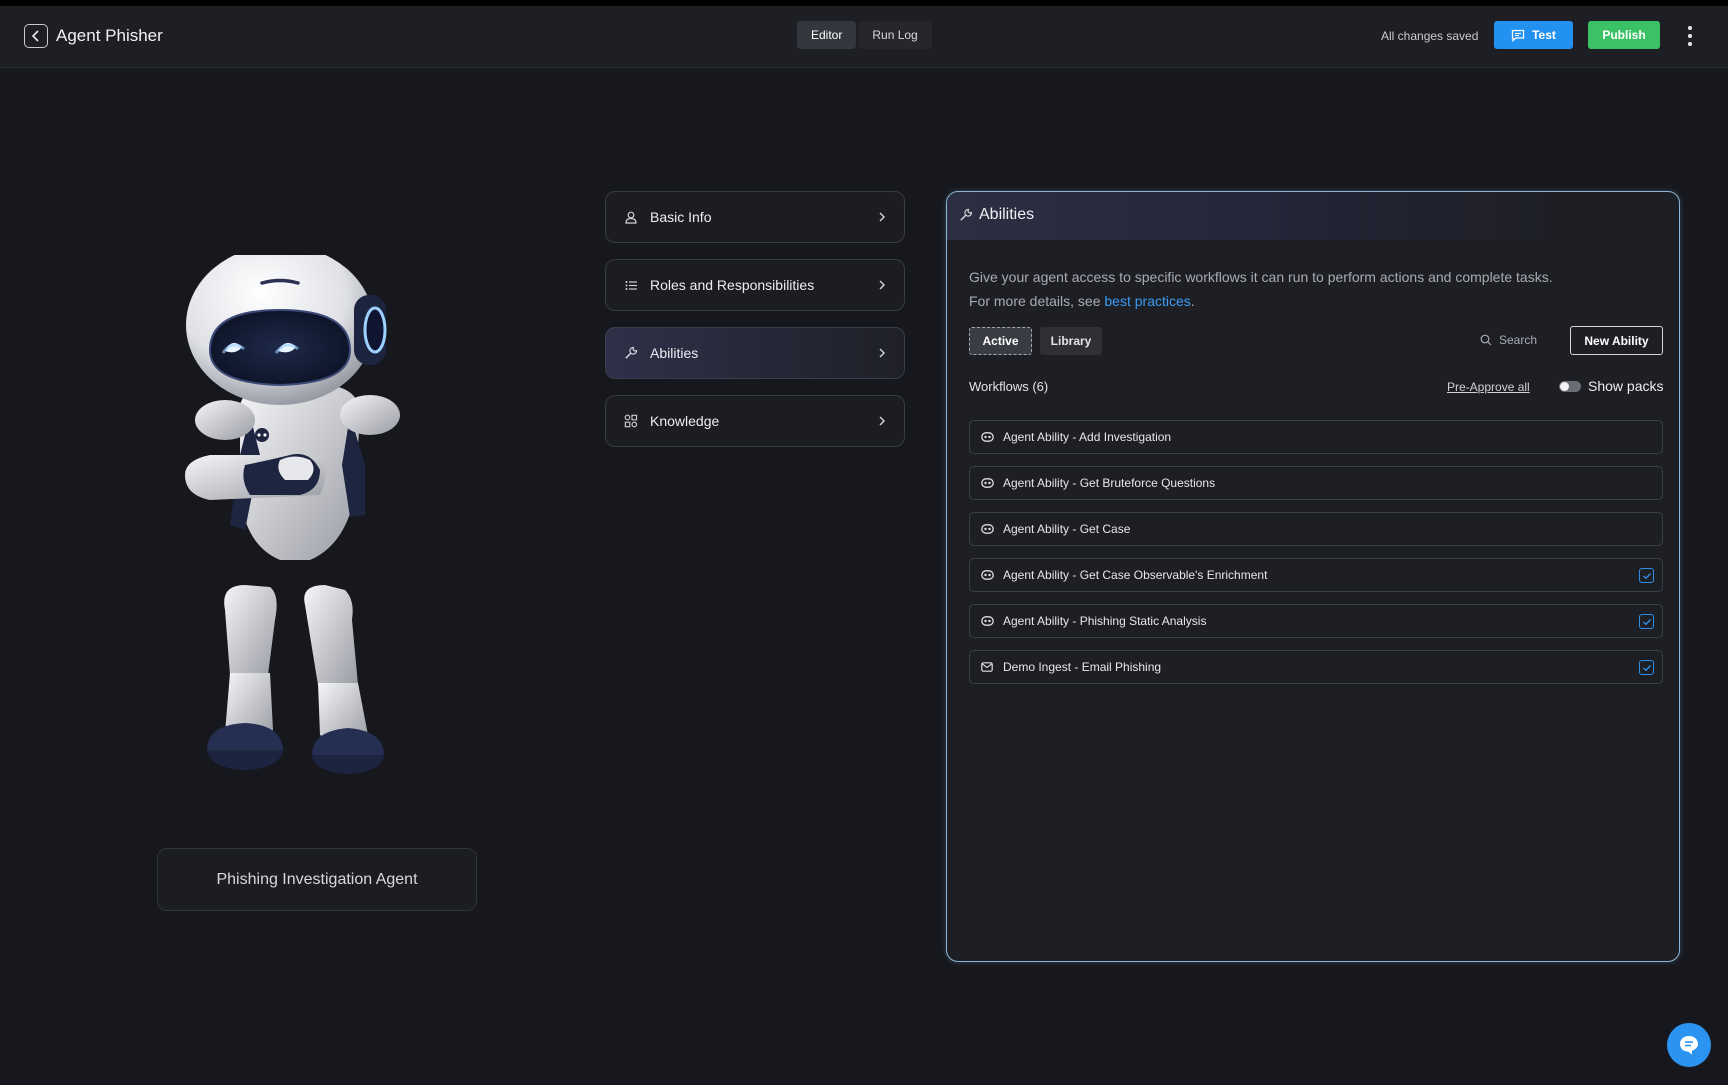 The width and height of the screenshot is (1728, 1085). I want to click on search-placeholder: Search, so click(1518, 340).